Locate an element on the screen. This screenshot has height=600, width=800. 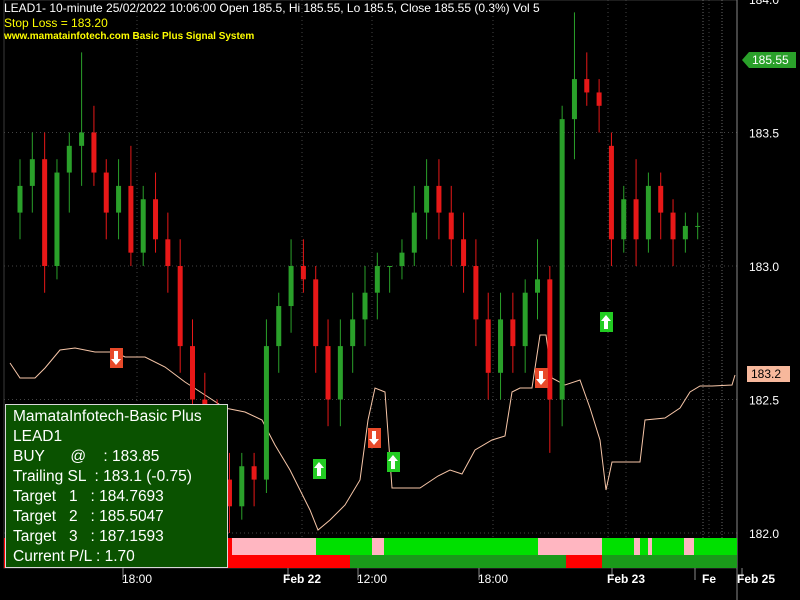
y-tick-label: 182.0 is located at coordinates (764, 534).